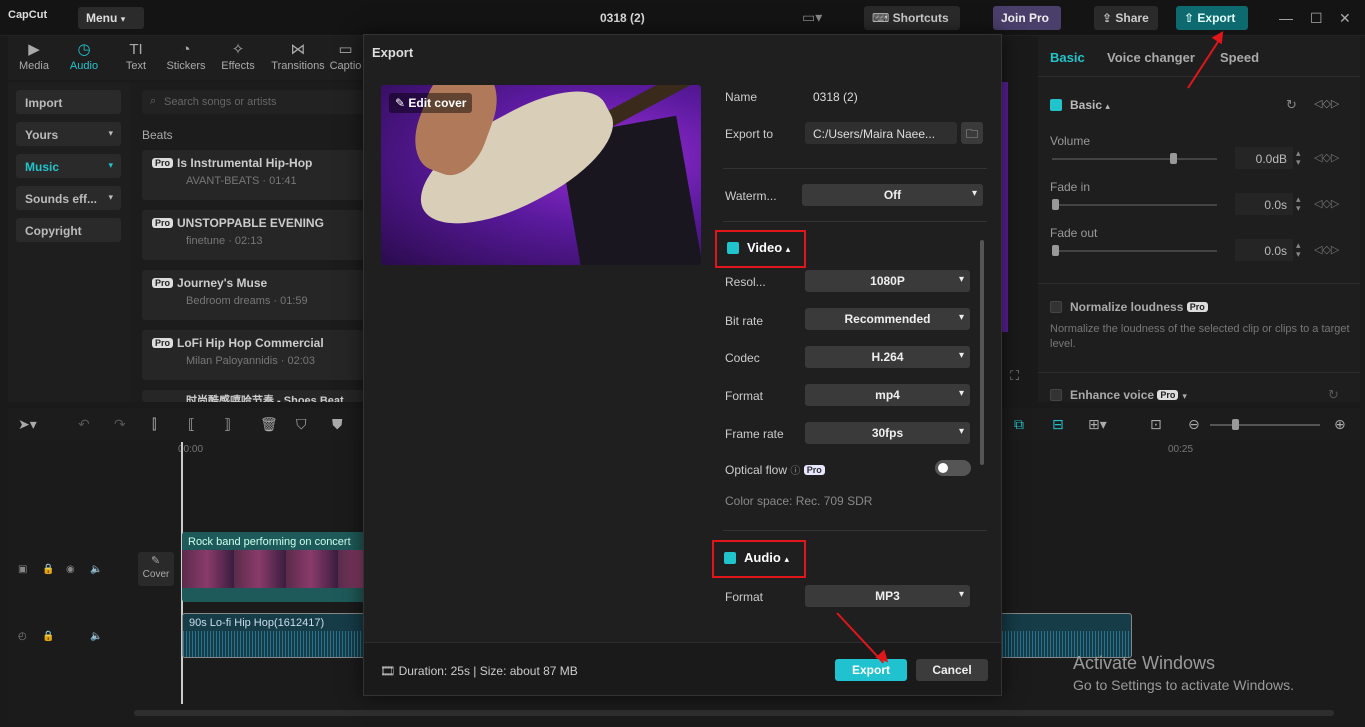 Image resolution: width=1365 pixels, height=727 pixels. I want to click on tab-speed: Speed, so click(1239, 57).